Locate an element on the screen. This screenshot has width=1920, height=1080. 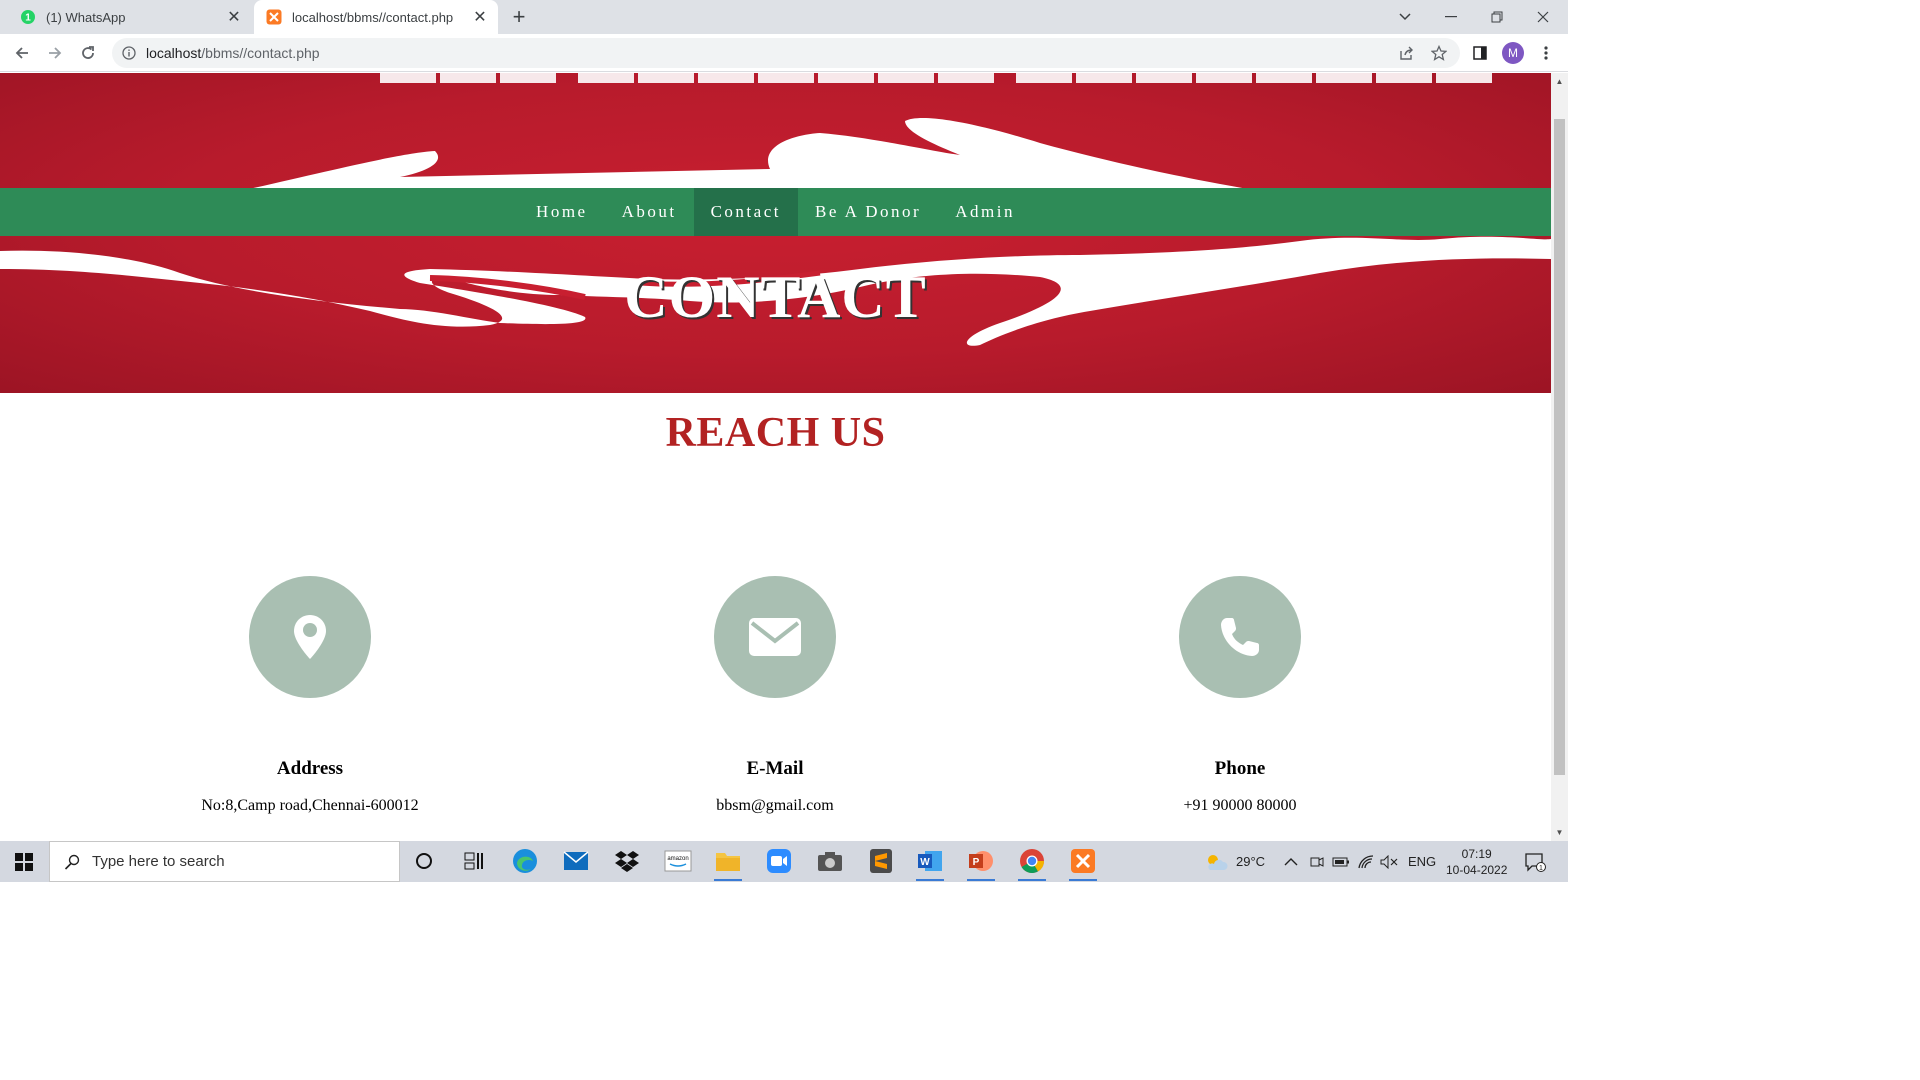
tab-search-chevron-icon is located at coordinates (1405, 17).